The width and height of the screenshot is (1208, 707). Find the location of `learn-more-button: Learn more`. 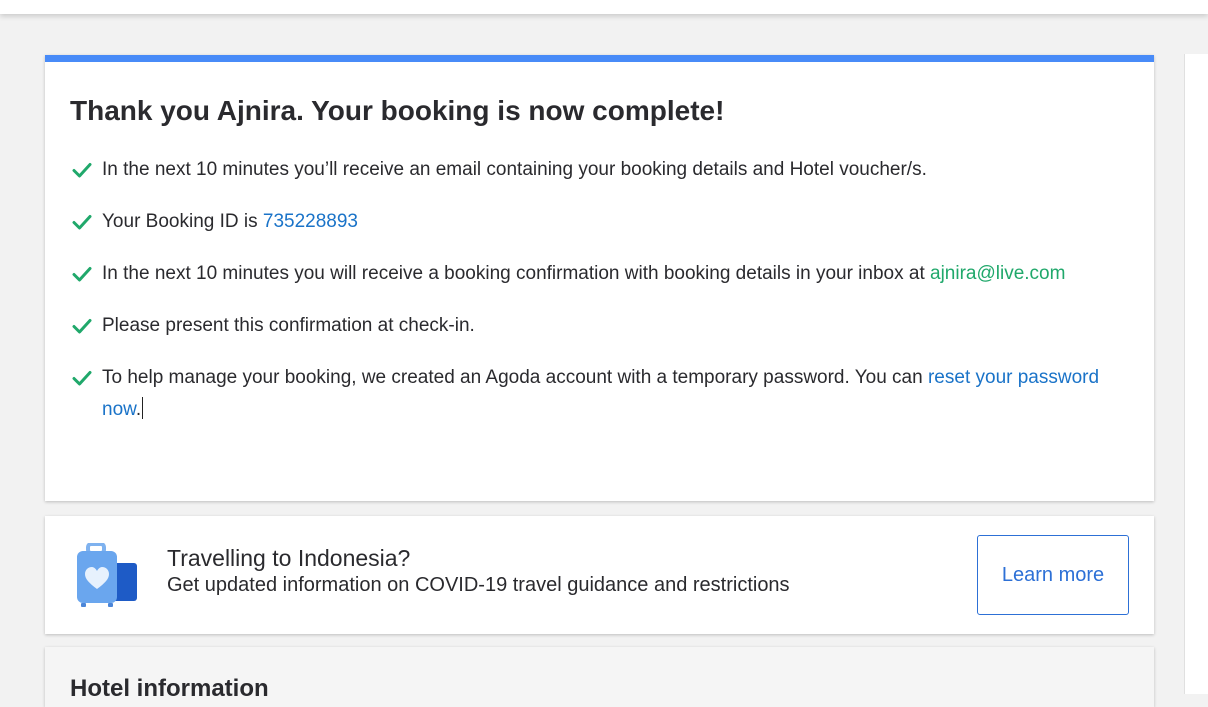

learn-more-button: Learn more is located at coordinates (1053, 575).